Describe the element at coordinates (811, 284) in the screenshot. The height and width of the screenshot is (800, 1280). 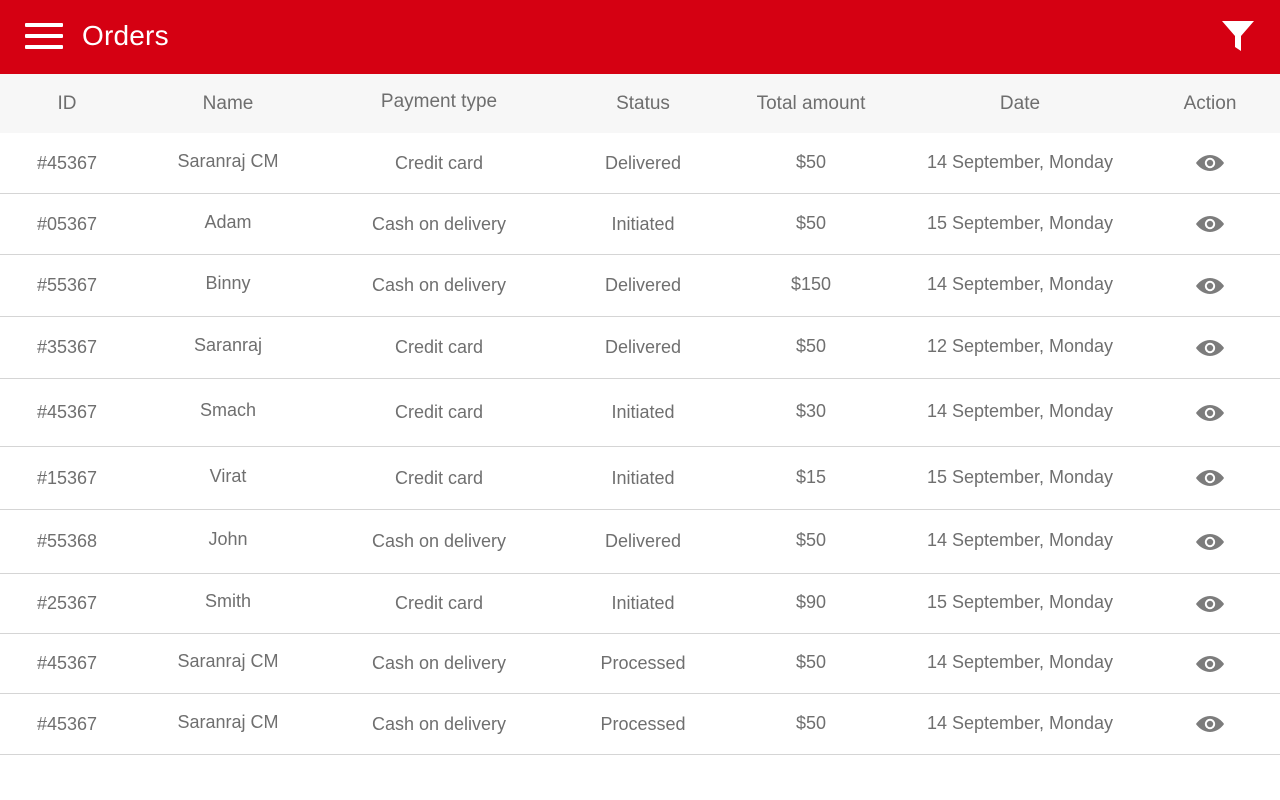
I see `cell-total-amount: $150` at that location.